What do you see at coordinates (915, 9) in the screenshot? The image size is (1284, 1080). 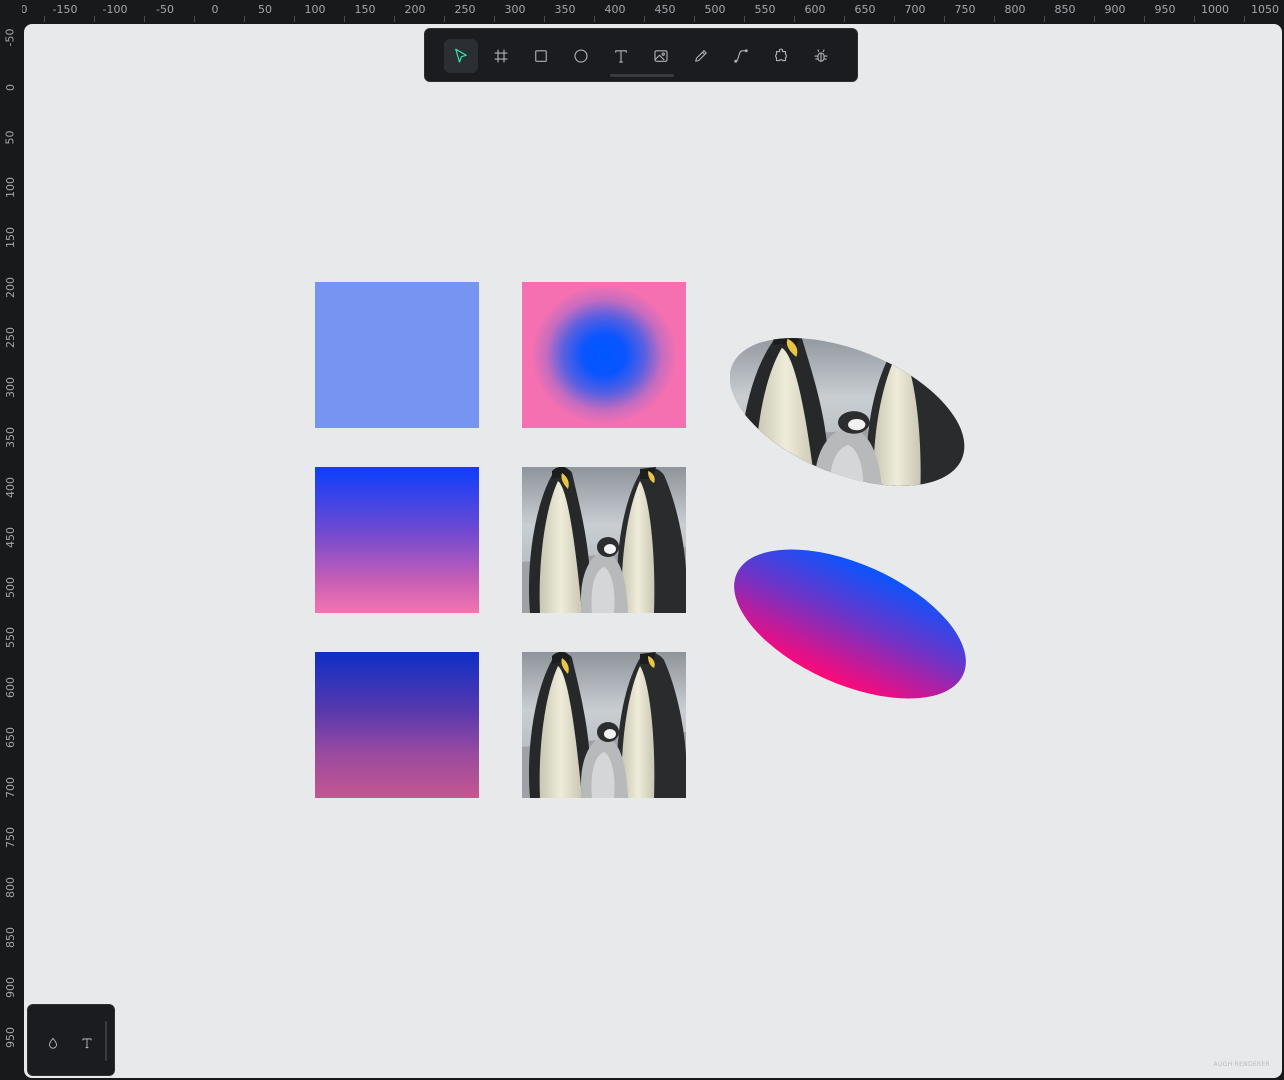 I see `ruler-tick-label: 700` at bounding box center [915, 9].